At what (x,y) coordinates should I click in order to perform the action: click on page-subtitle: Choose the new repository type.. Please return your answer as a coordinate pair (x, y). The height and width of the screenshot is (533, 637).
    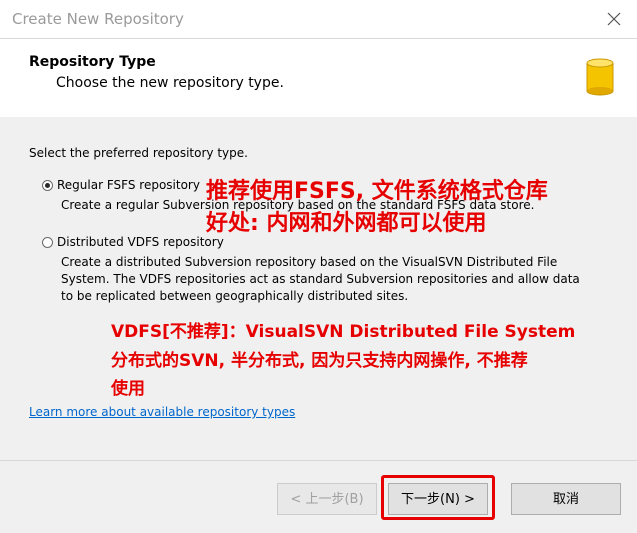
    Looking at the image, I should click on (170, 83).